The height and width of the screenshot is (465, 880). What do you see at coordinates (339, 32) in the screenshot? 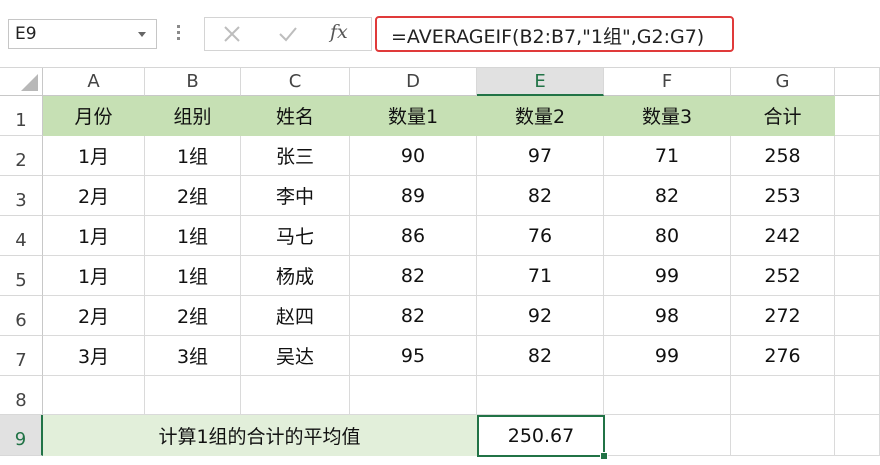
I see `insert-function-icon: fx` at bounding box center [339, 32].